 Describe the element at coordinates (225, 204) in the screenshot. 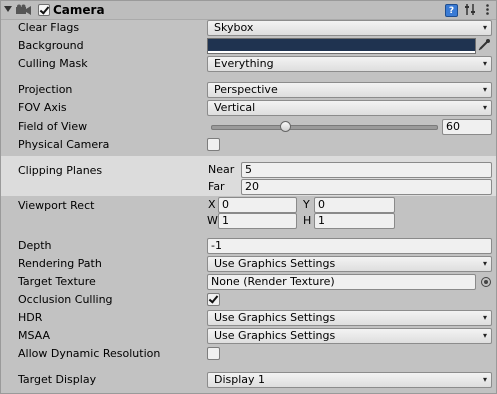

I see `viewport-x-value: 0` at that location.